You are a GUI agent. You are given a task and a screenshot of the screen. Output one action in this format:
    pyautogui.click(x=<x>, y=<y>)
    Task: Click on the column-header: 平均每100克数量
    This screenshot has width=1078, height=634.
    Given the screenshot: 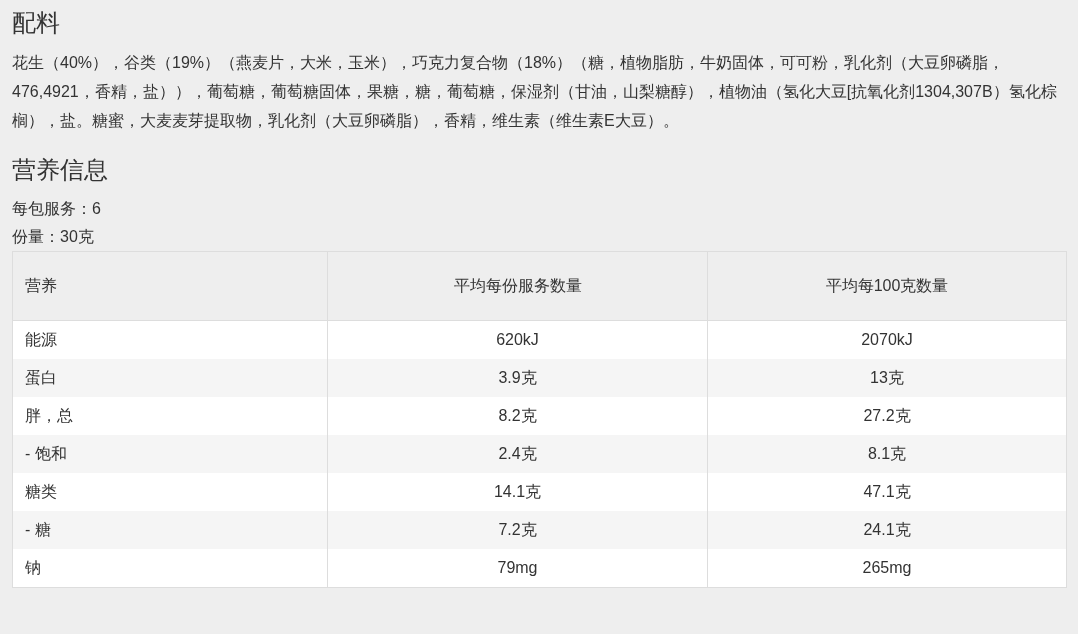 What is the action you would take?
    pyautogui.click(x=887, y=286)
    